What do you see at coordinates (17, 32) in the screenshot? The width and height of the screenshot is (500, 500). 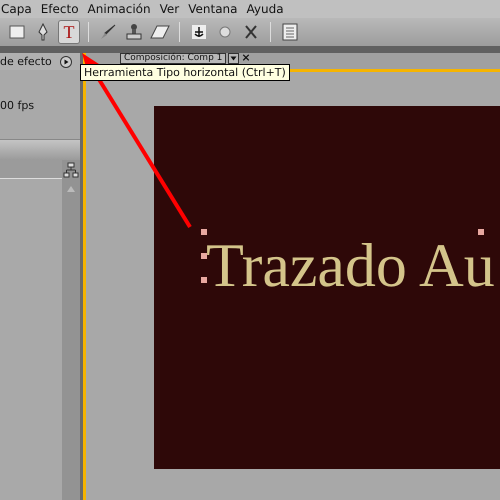 I see `rectangle-icon` at bounding box center [17, 32].